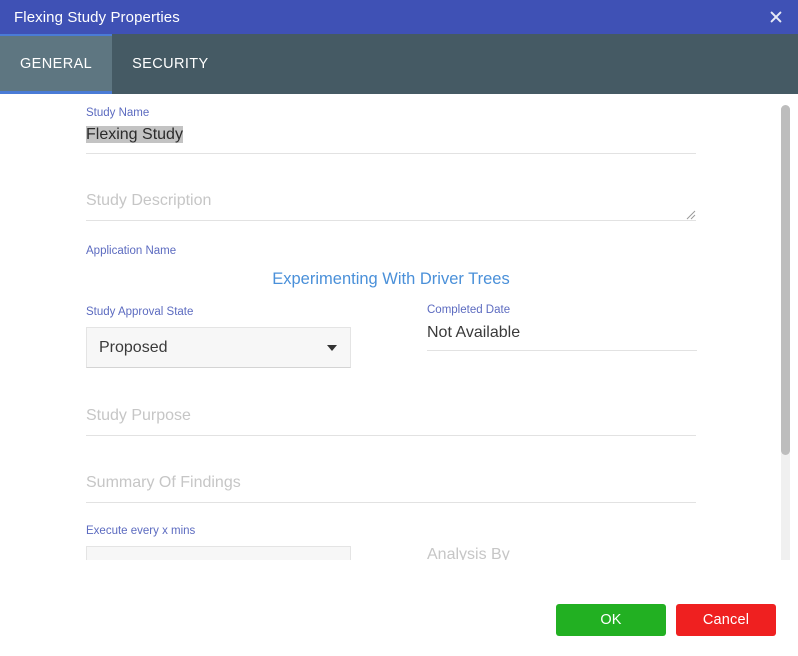 The height and width of the screenshot is (656, 798). I want to click on dialog-tabbar: GENERAL SECURITY, so click(399, 64).